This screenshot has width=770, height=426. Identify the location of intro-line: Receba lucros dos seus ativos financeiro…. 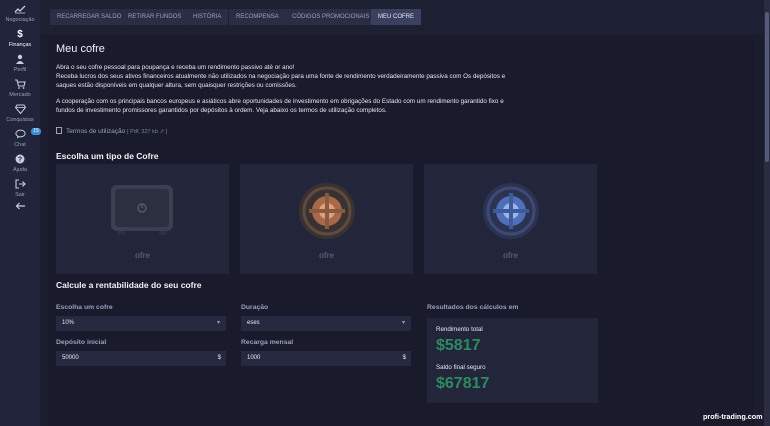
(281, 76).